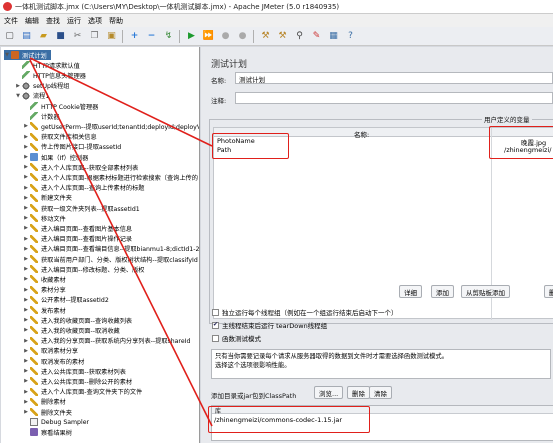  Describe the element at coordinates (485, 291) in the screenshot. I see `add-from-clipboard-button: 从剪贴板添加` at that location.